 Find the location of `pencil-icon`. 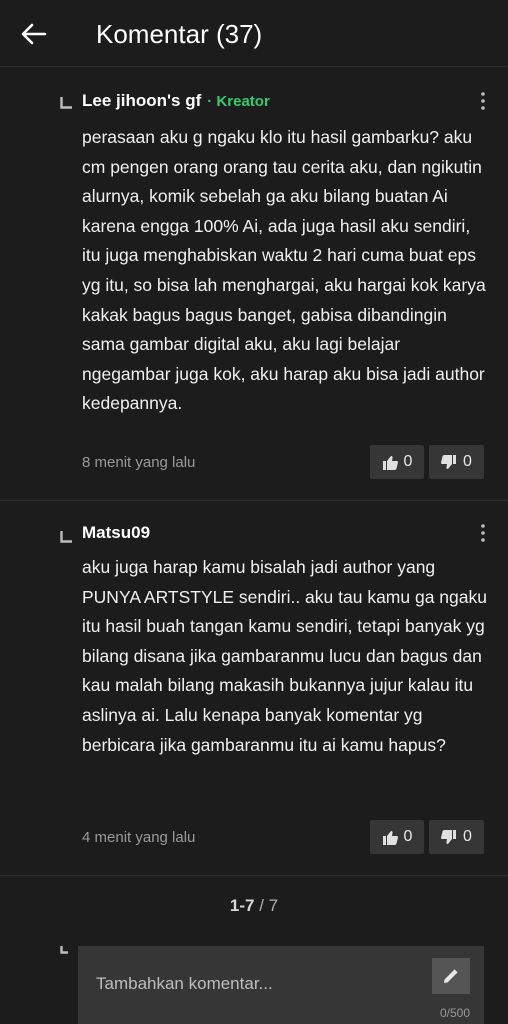

pencil-icon is located at coordinates (451, 976).